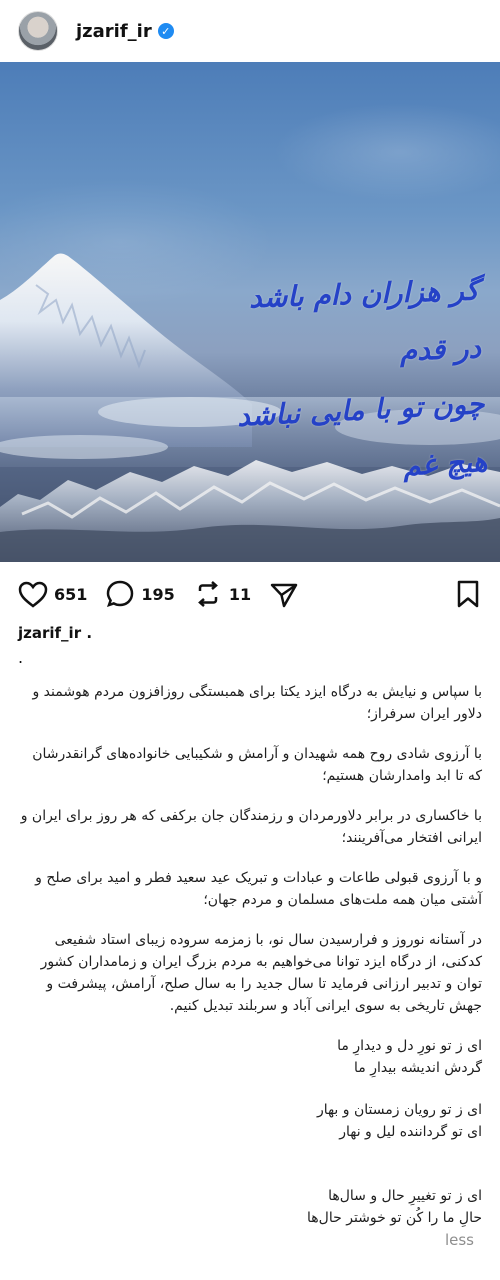  What do you see at coordinates (207, 594) in the screenshot?
I see `repost-icon` at bounding box center [207, 594].